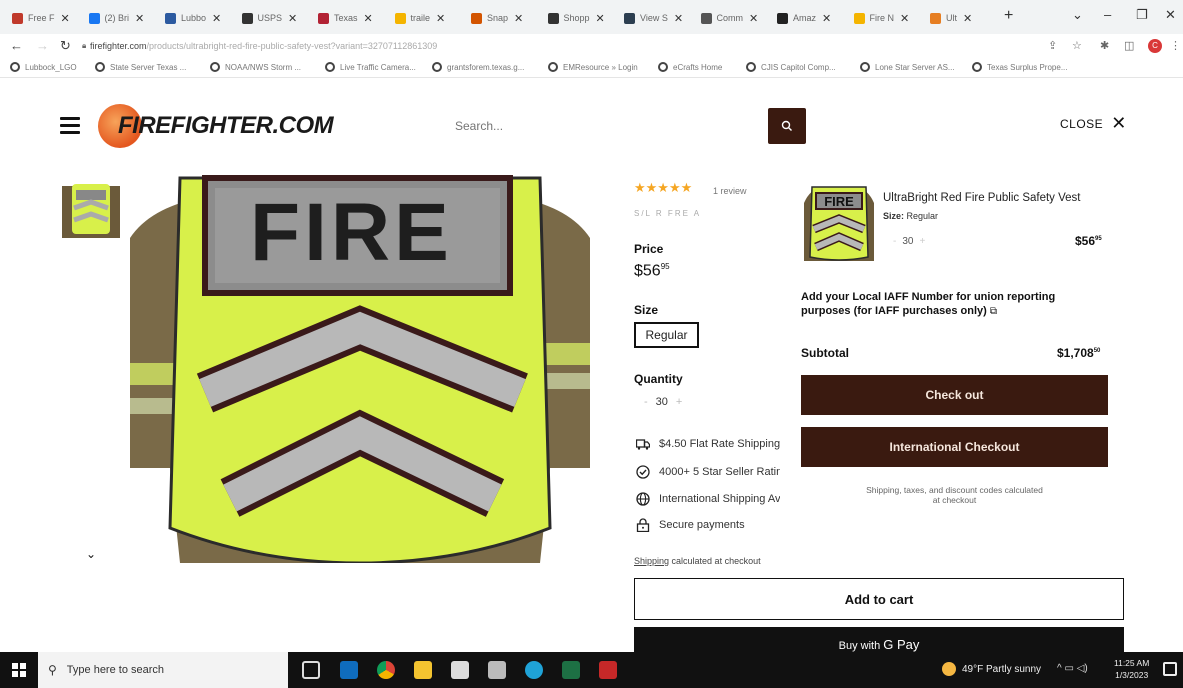 The image size is (1183, 688). Describe the element at coordinates (42, 45) in the screenshot. I see `forward-icon: →` at that location.